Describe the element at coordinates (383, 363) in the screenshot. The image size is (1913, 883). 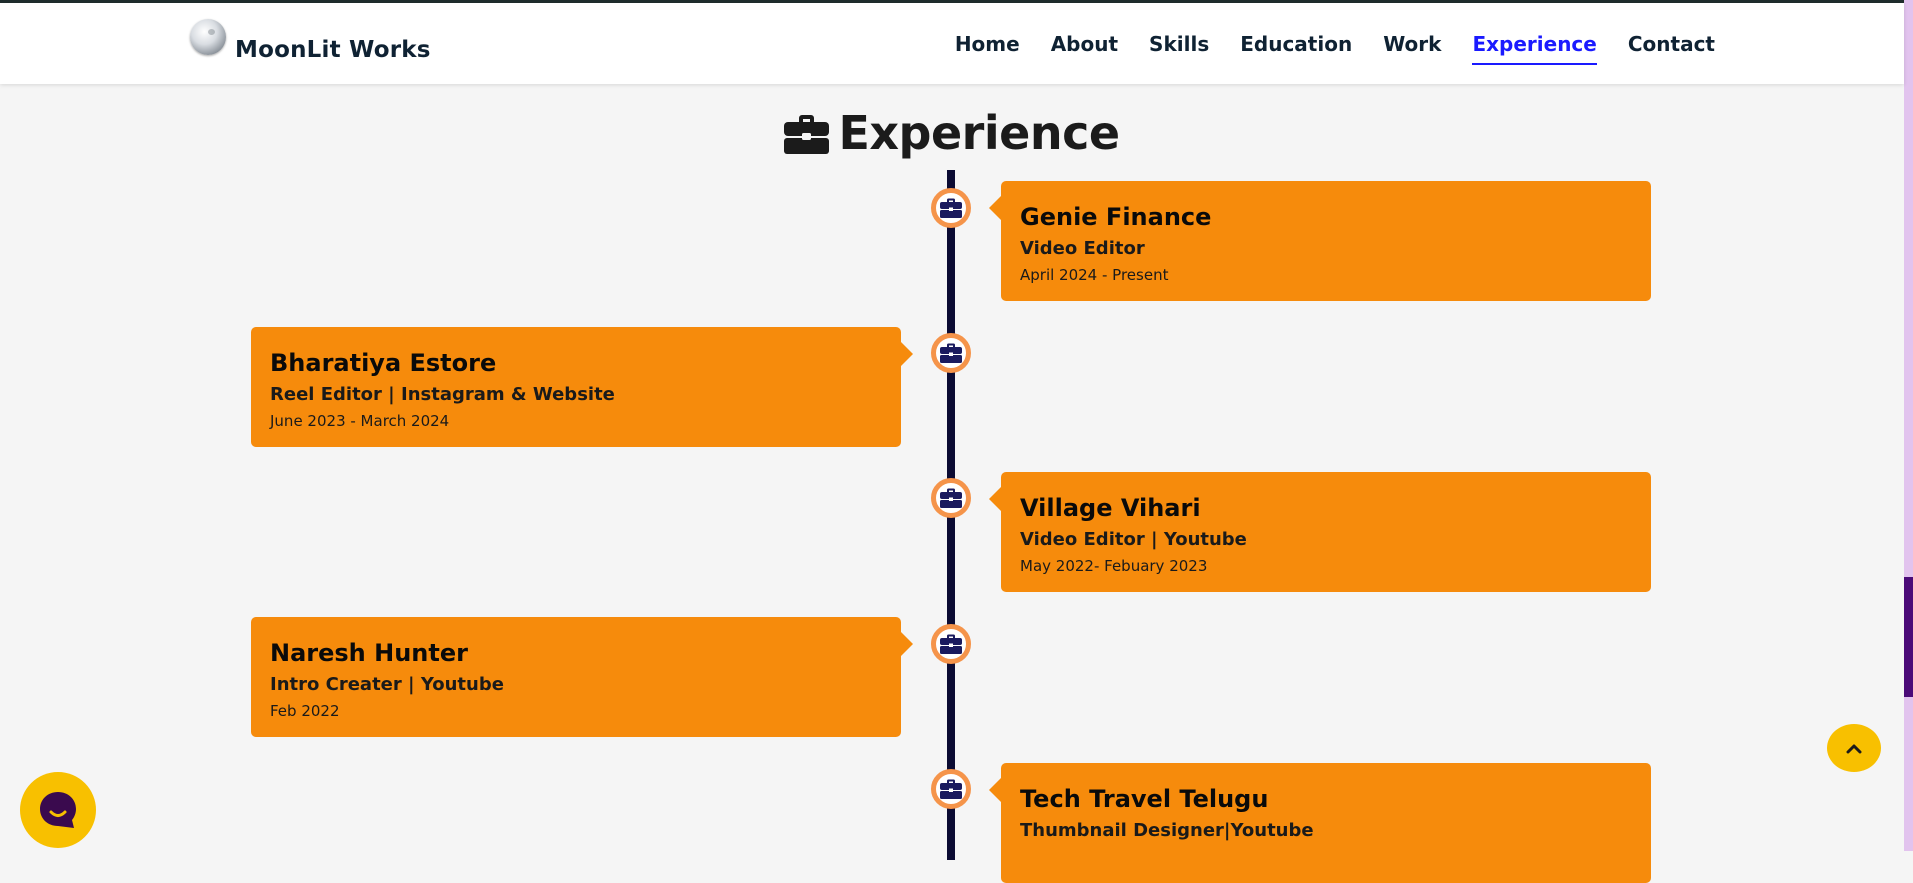
I see `company-name: Bharatiya Estore` at that location.